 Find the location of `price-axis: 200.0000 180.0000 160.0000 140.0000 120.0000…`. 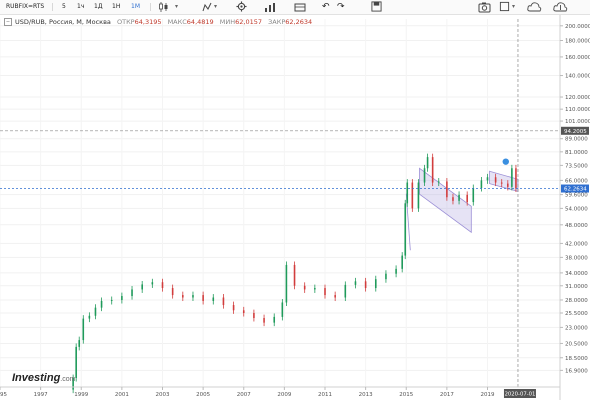

price-axis: 200.0000 180.0000 160.0000 140.0000 120.0000… is located at coordinates (574, 207).